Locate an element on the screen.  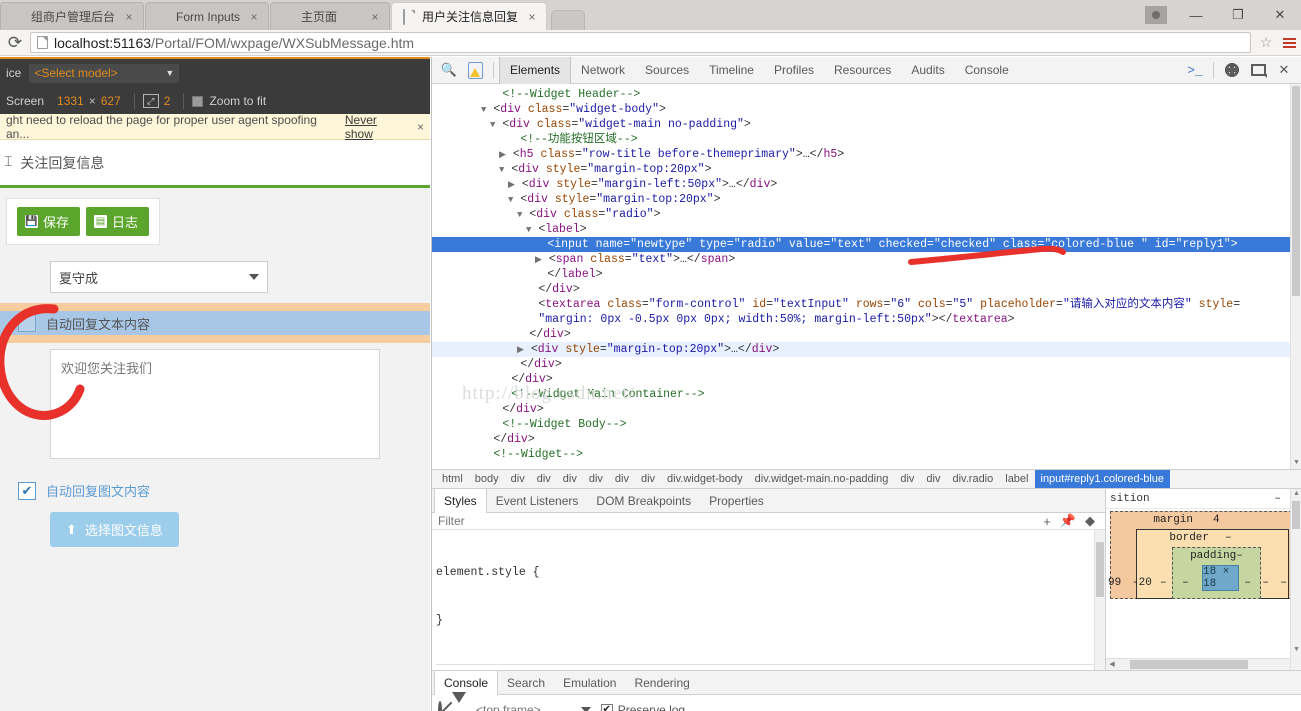
css-scrollbar is located at coordinates (1099, 600).